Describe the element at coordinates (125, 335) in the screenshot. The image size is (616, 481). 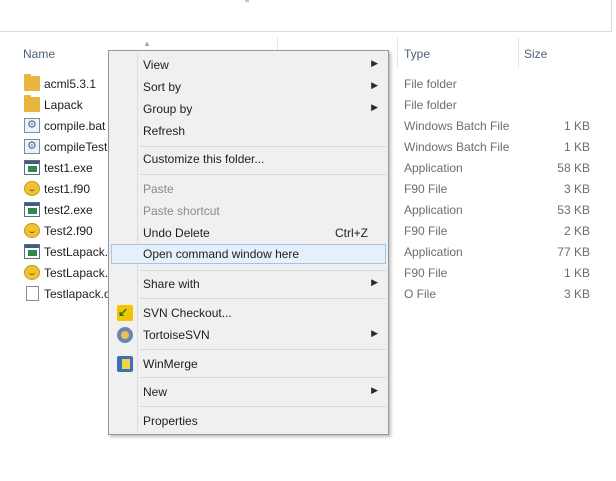
I see `tortoisesvn-icon` at that location.